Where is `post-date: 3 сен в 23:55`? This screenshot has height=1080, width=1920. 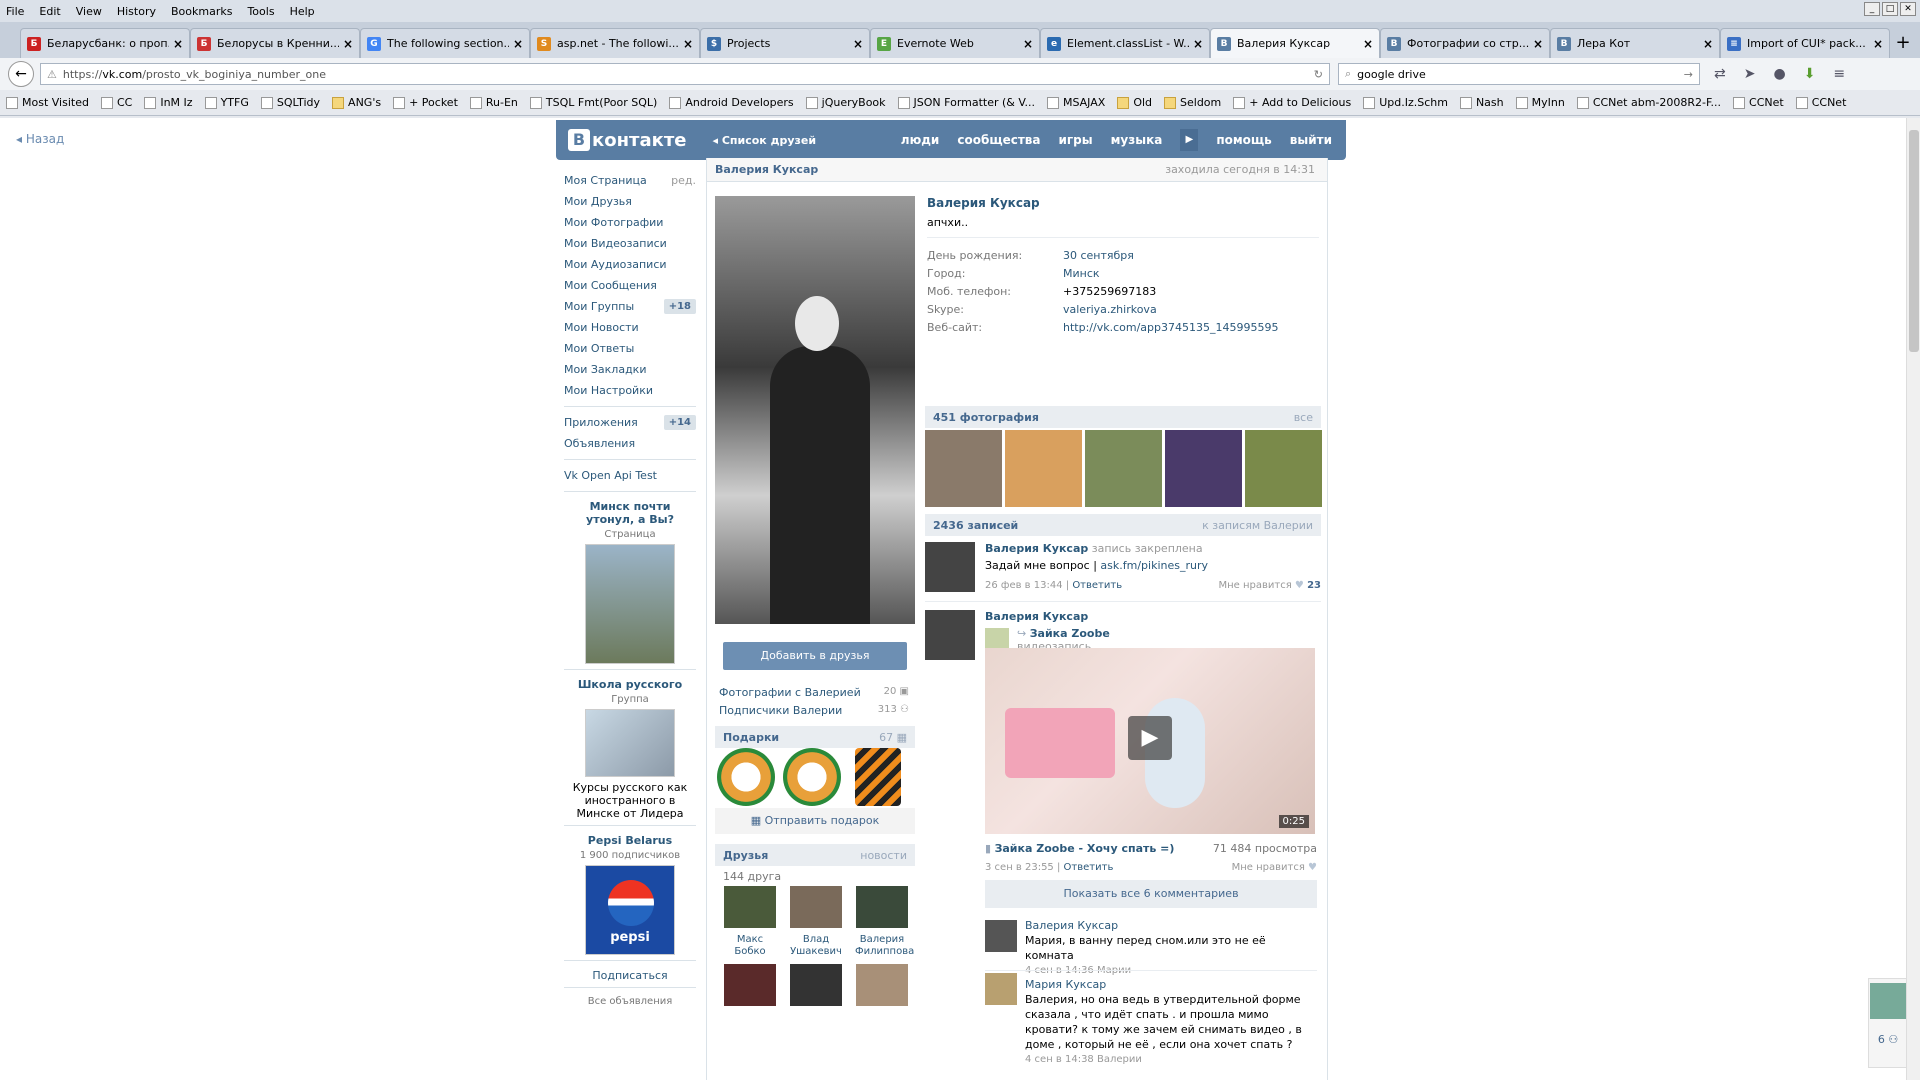 post-date: 3 сен в 23:55 is located at coordinates (1019, 867).